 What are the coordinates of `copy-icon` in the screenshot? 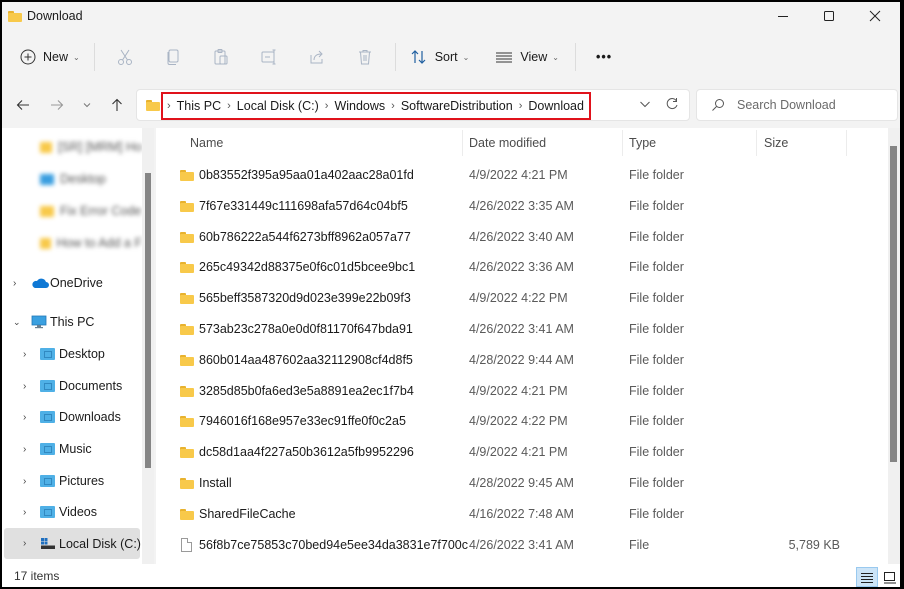 It's located at (173, 57).